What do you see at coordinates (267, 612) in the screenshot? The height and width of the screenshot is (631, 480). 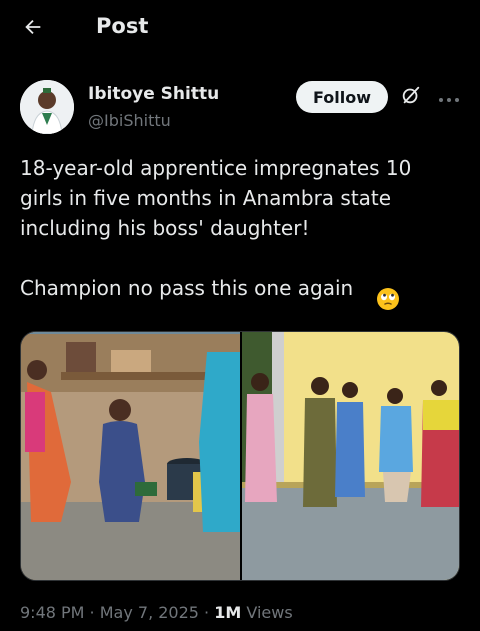 I see `views-label: Views` at bounding box center [267, 612].